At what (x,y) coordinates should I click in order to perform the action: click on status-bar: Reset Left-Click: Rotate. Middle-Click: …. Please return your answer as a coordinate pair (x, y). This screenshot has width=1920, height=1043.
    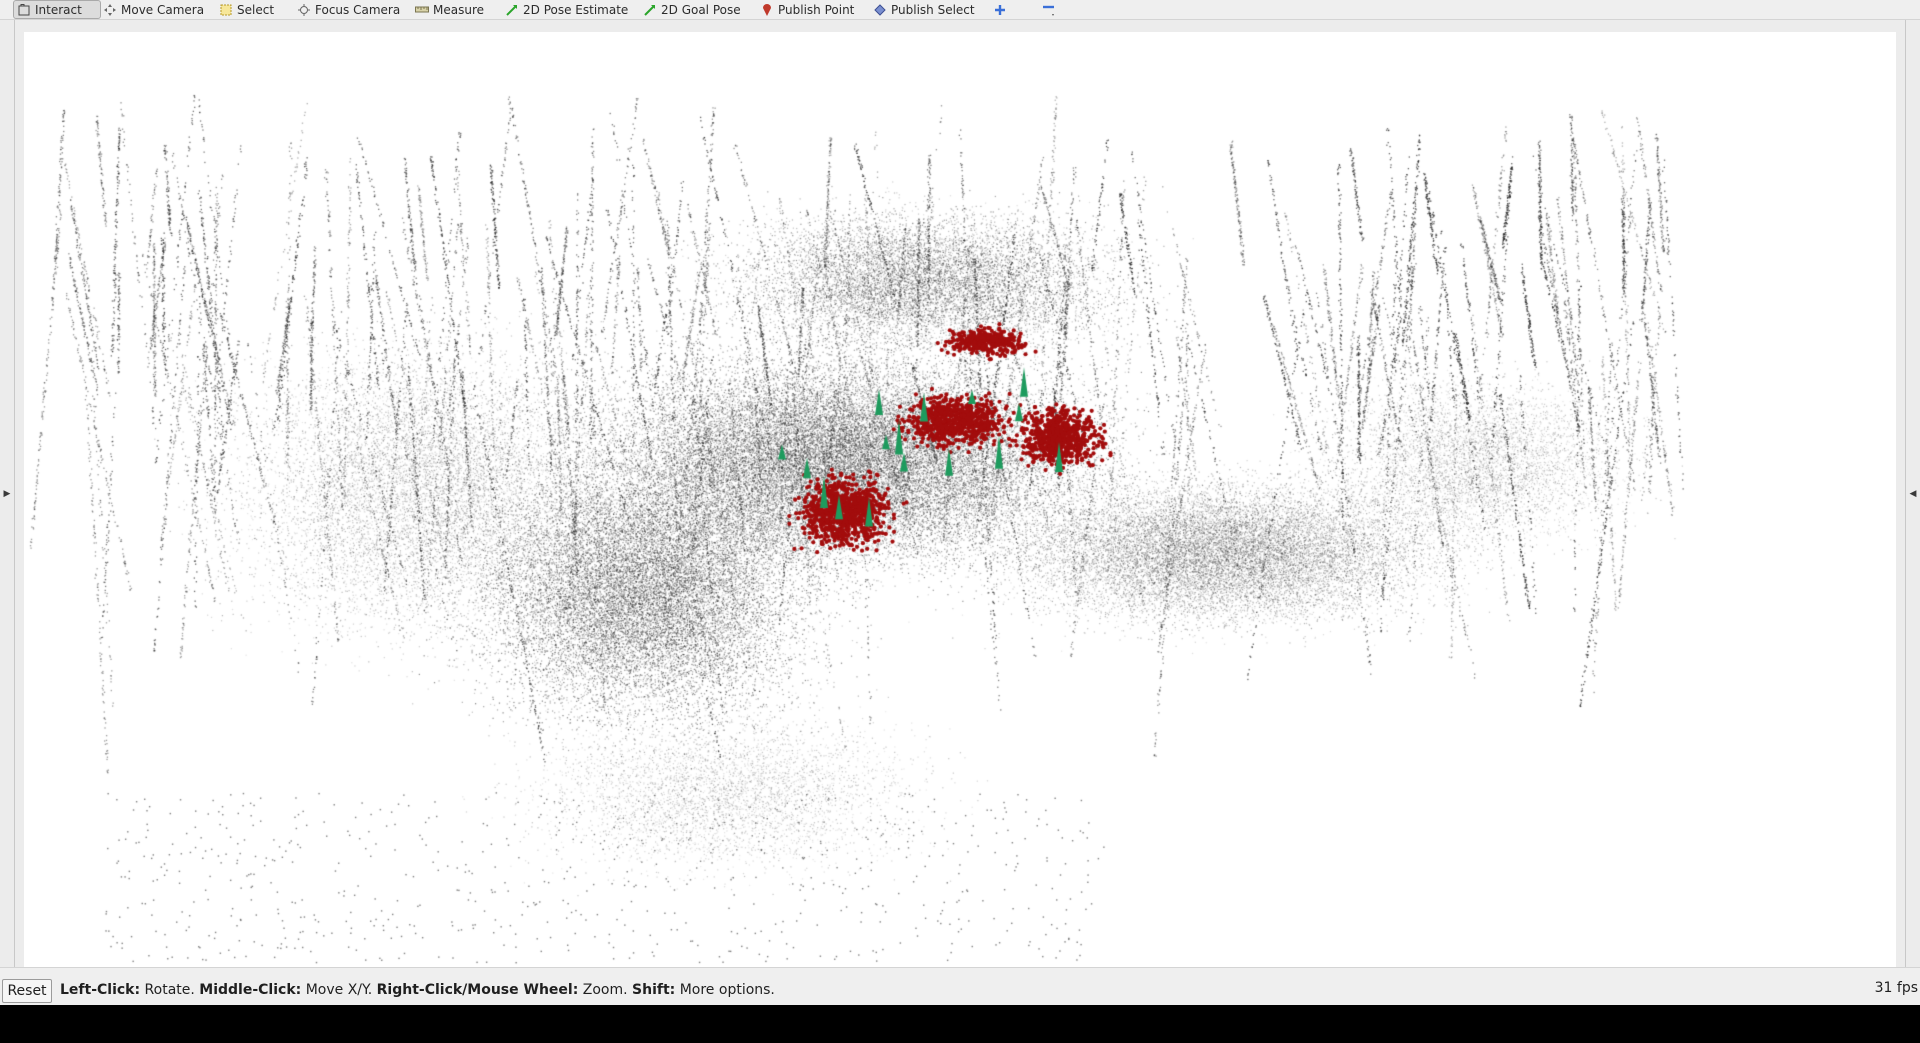
    Looking at the image, I should click on (960, 986).